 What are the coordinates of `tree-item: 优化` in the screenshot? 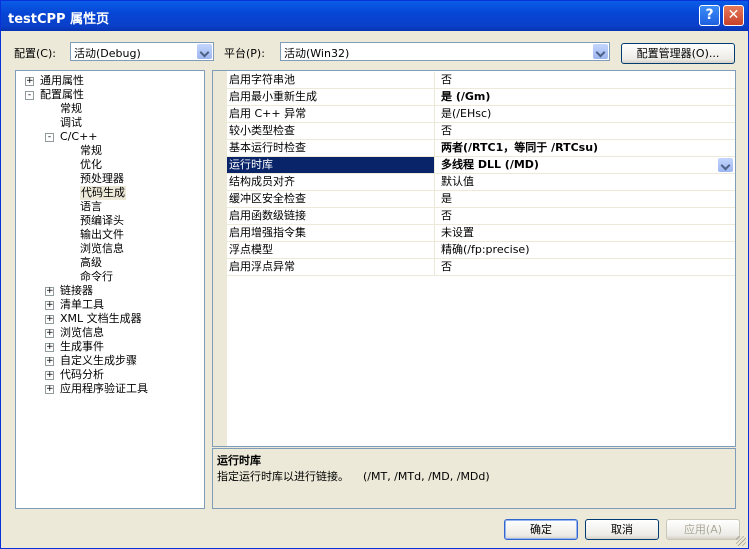 It's located at (91, 165).